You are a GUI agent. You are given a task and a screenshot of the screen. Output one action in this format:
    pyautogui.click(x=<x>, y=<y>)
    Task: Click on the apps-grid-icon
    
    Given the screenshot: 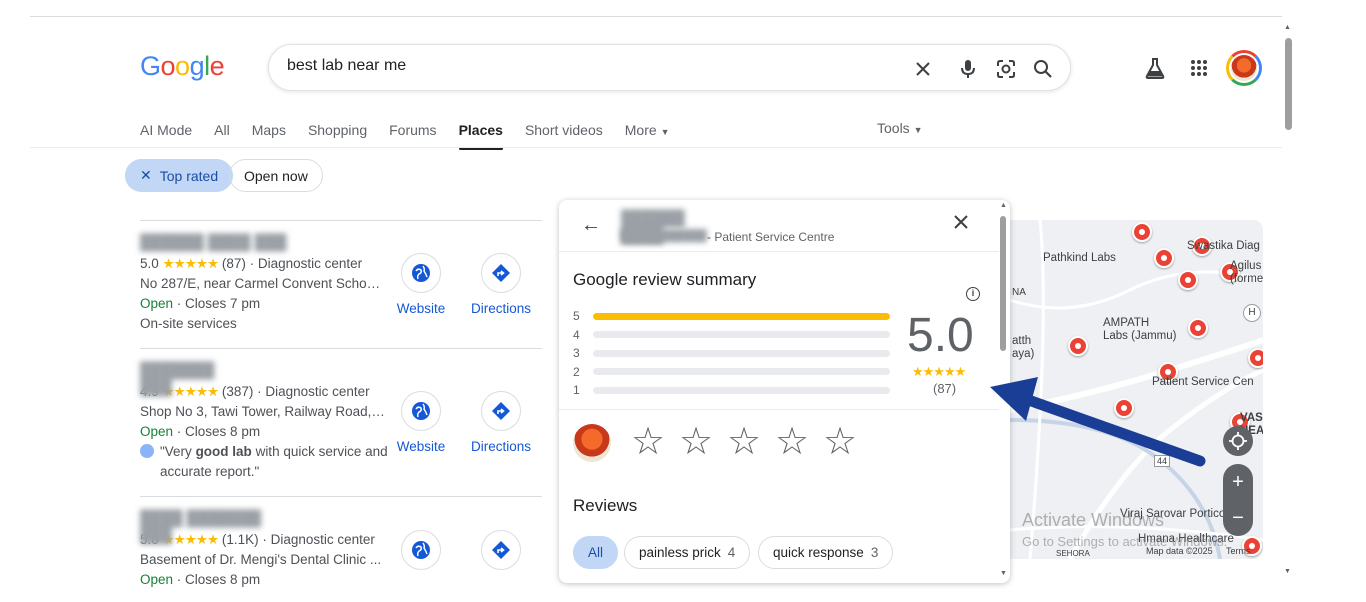 What is the action you would take?
    pyautogui.click(x=1199, y=68)
    